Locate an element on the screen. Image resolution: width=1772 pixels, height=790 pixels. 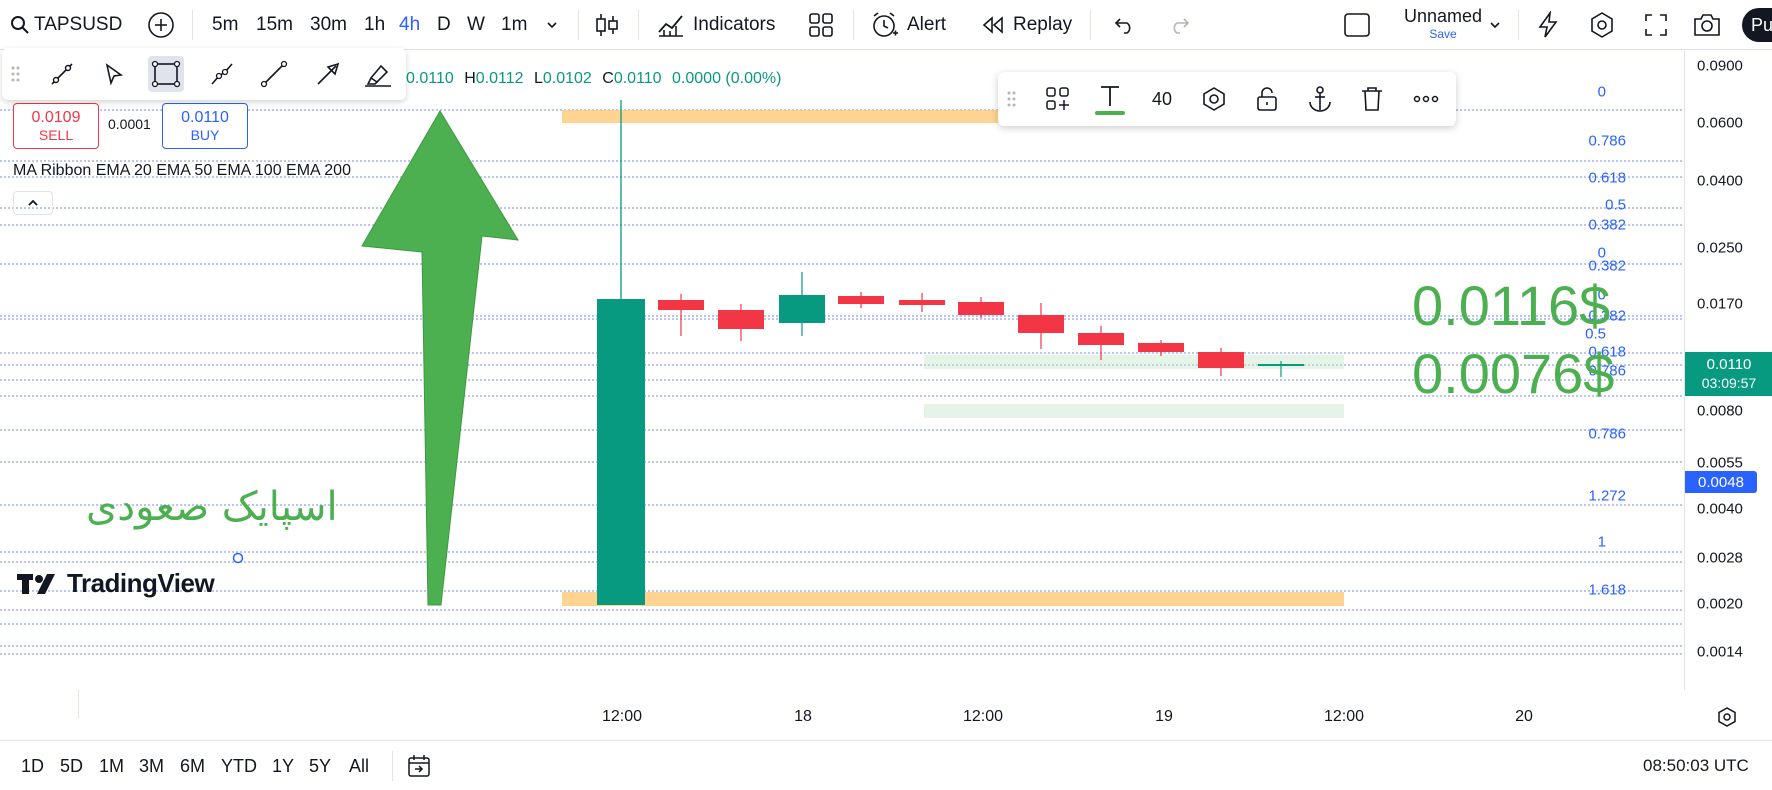
layout-menu-button is located at coordinates (1357, 25).